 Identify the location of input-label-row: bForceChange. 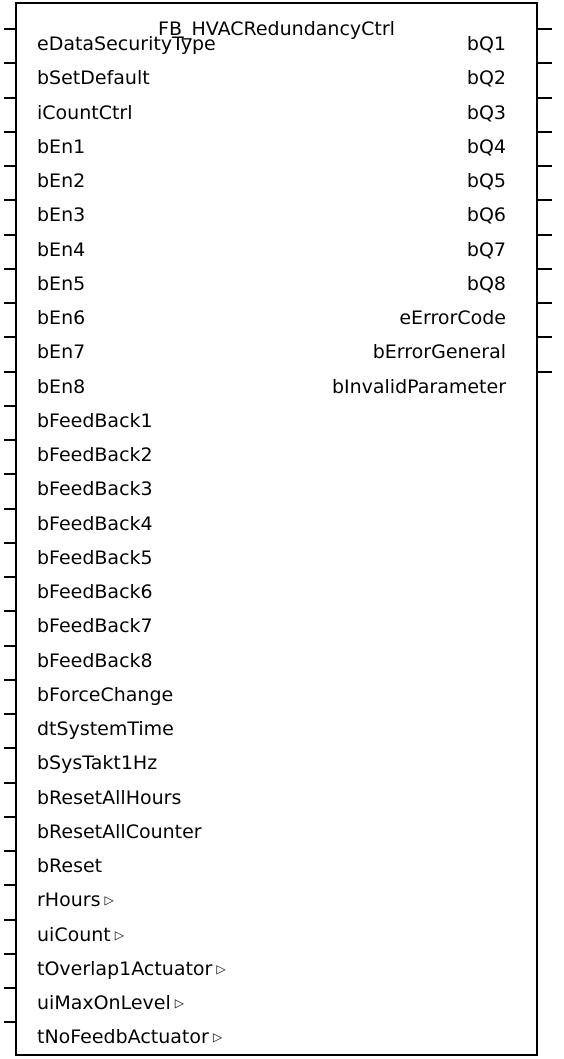
(105, 695).